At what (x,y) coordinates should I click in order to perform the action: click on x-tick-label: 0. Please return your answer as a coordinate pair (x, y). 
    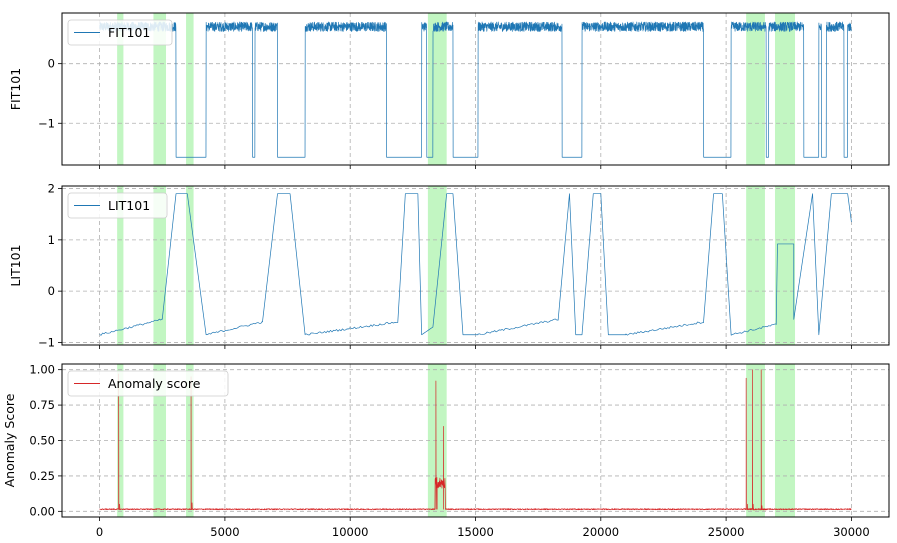
    Looking at the image, I should click on (99, 532).